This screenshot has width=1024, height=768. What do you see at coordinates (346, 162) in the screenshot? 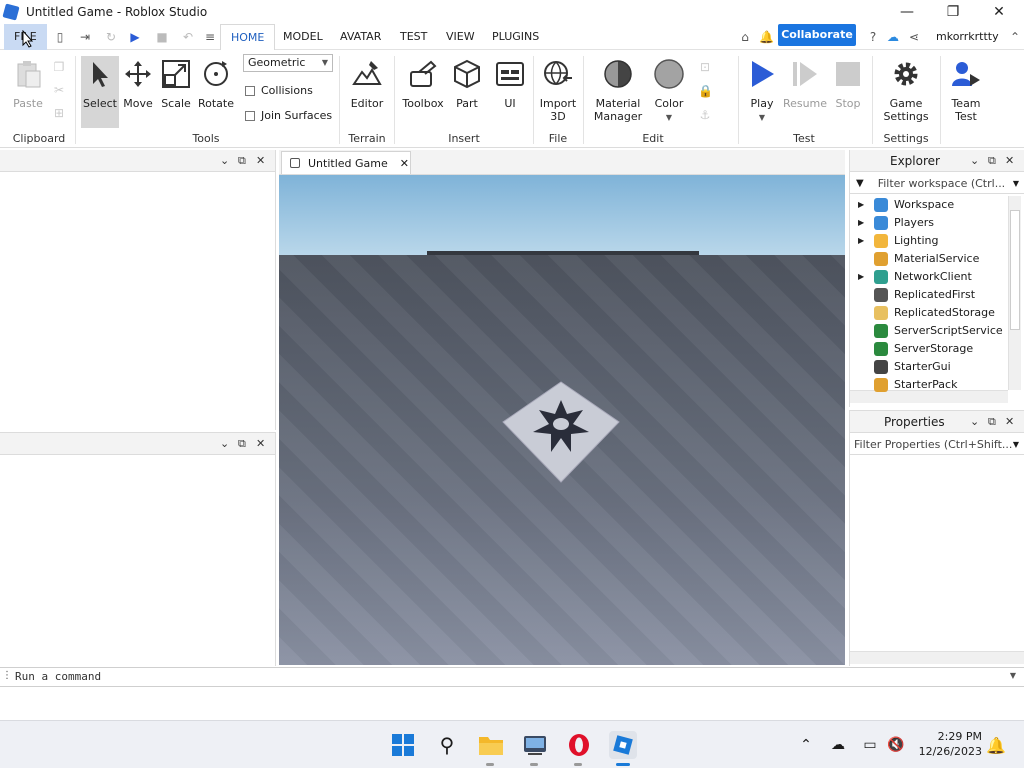
I see `tab-untitled-game: Untitled Game ✕` at bounding box center [346, 162].